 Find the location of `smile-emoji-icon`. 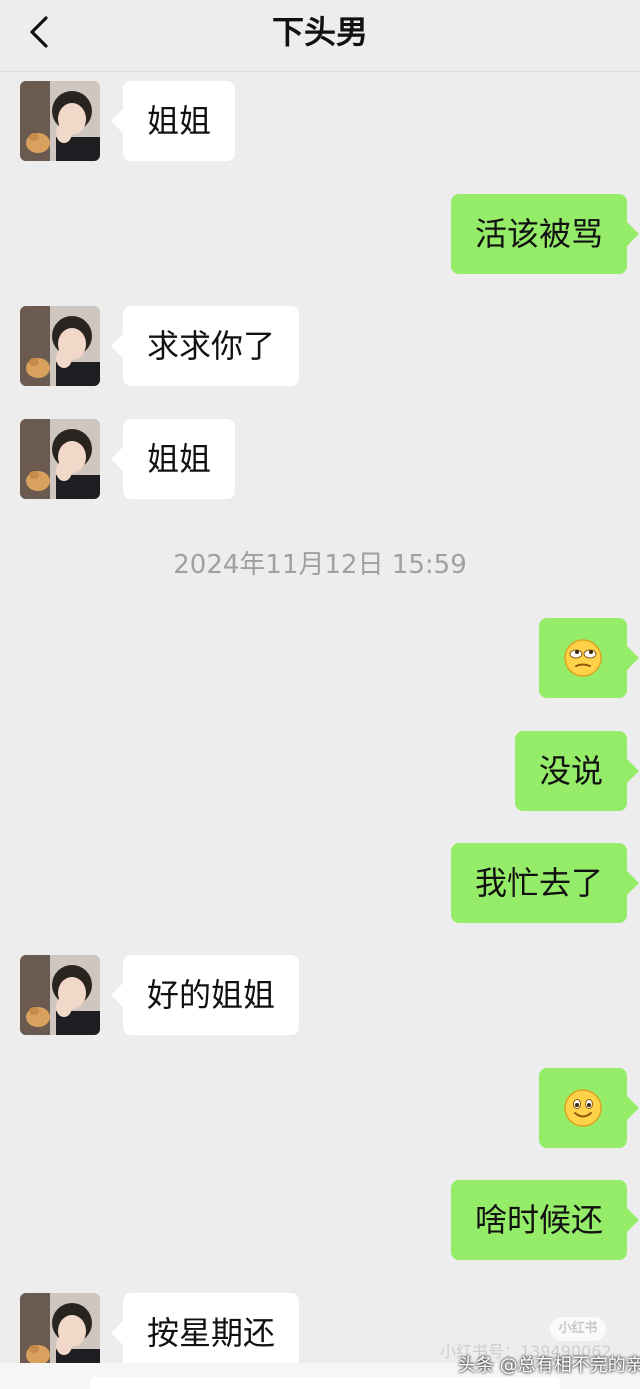

smile-emoji-icon is located at coordinates (583, 1108).